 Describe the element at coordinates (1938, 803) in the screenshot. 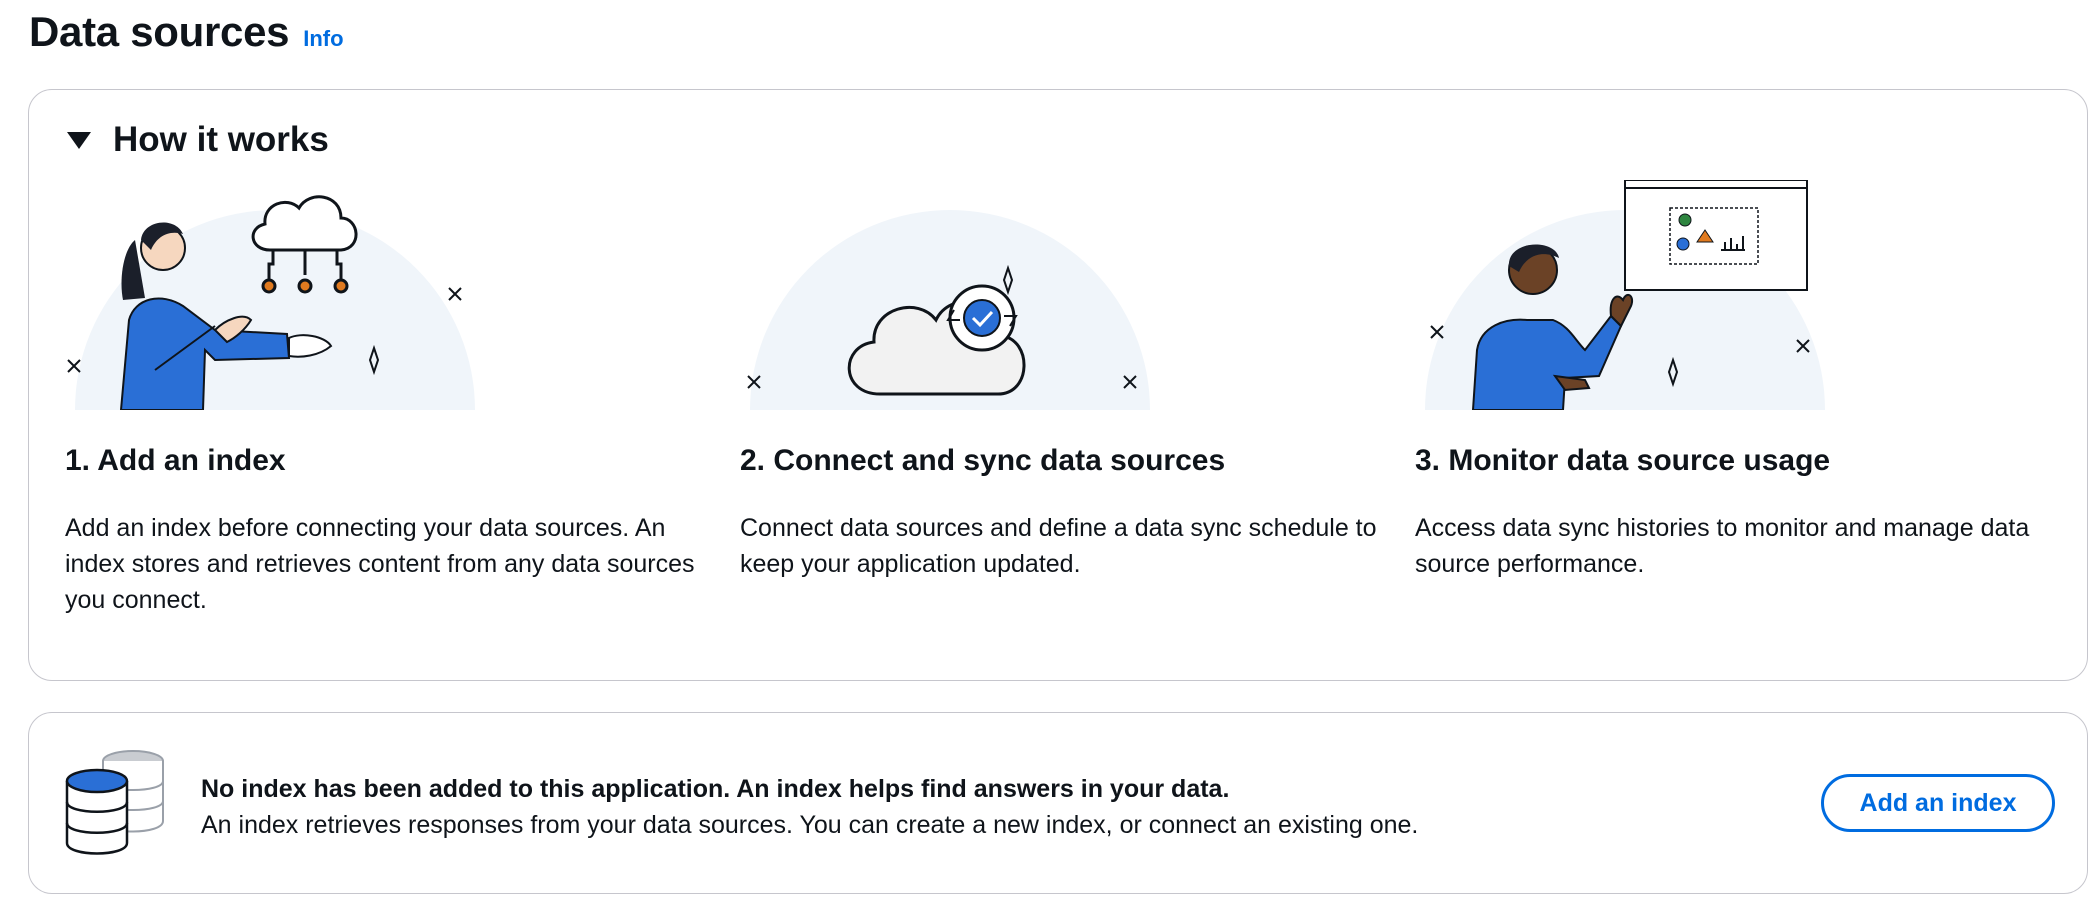

I see `add-index-button: Add an index` at that location.